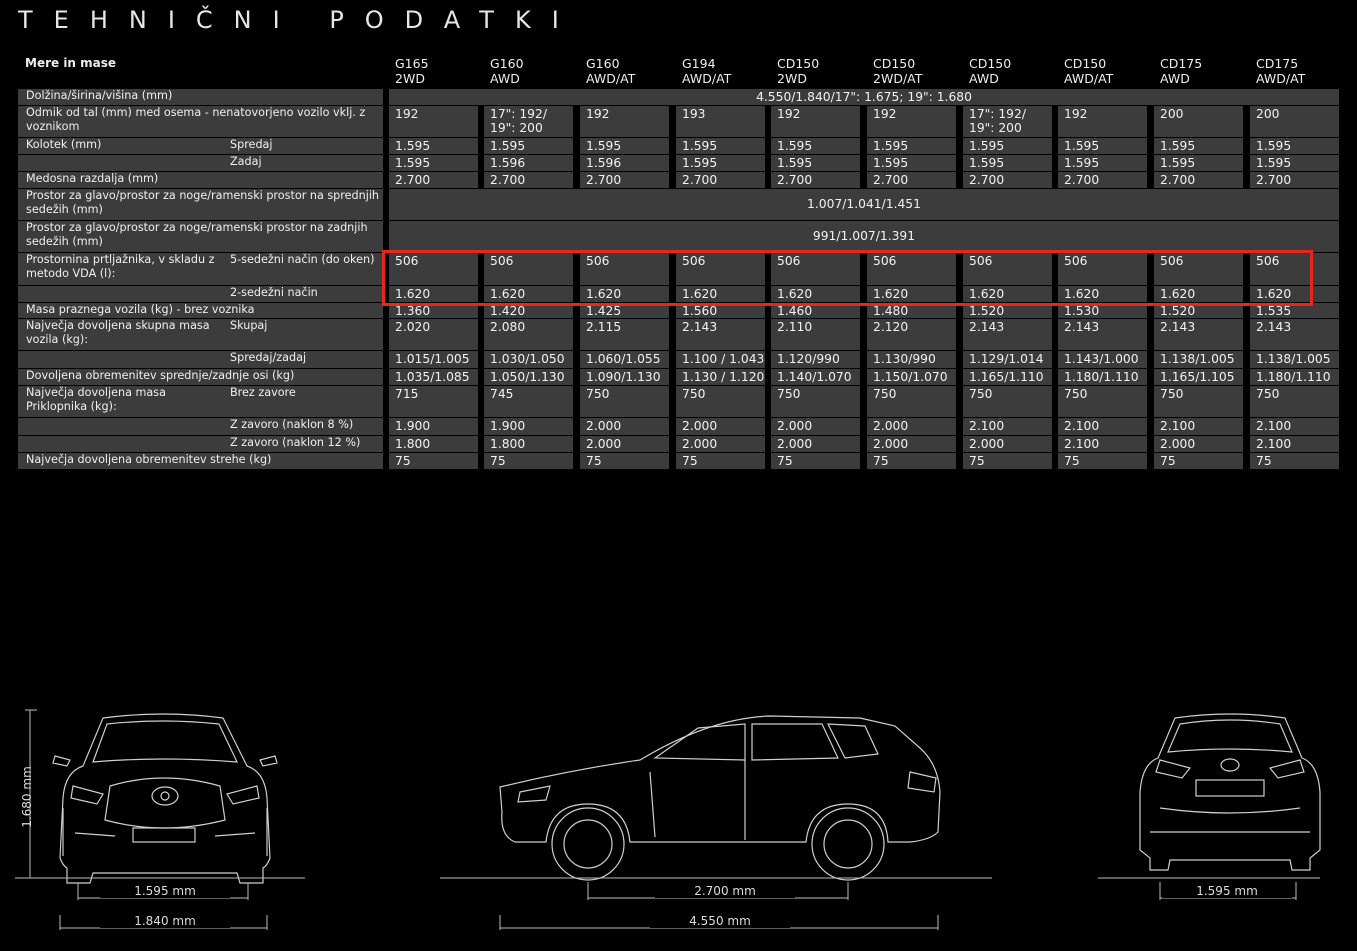 The image size is (1357, 951). Describe the element at coordinates (1102, 359) in the screenshot. I see `value-cell: 1.143/1.000` at that location.